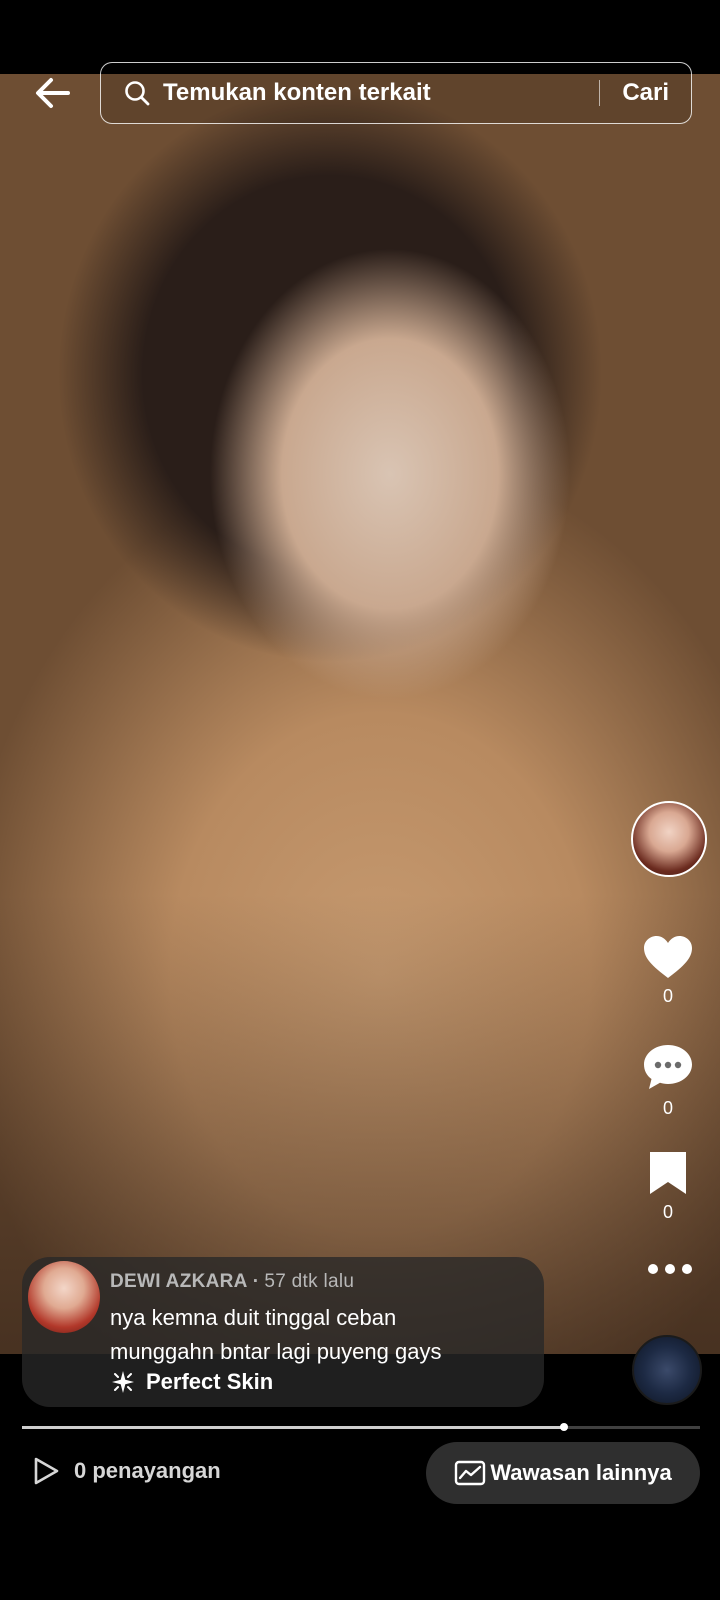 The image size is (720, 1600). I want to click on effect-name: Perfect Skin, so click(210, 1381).